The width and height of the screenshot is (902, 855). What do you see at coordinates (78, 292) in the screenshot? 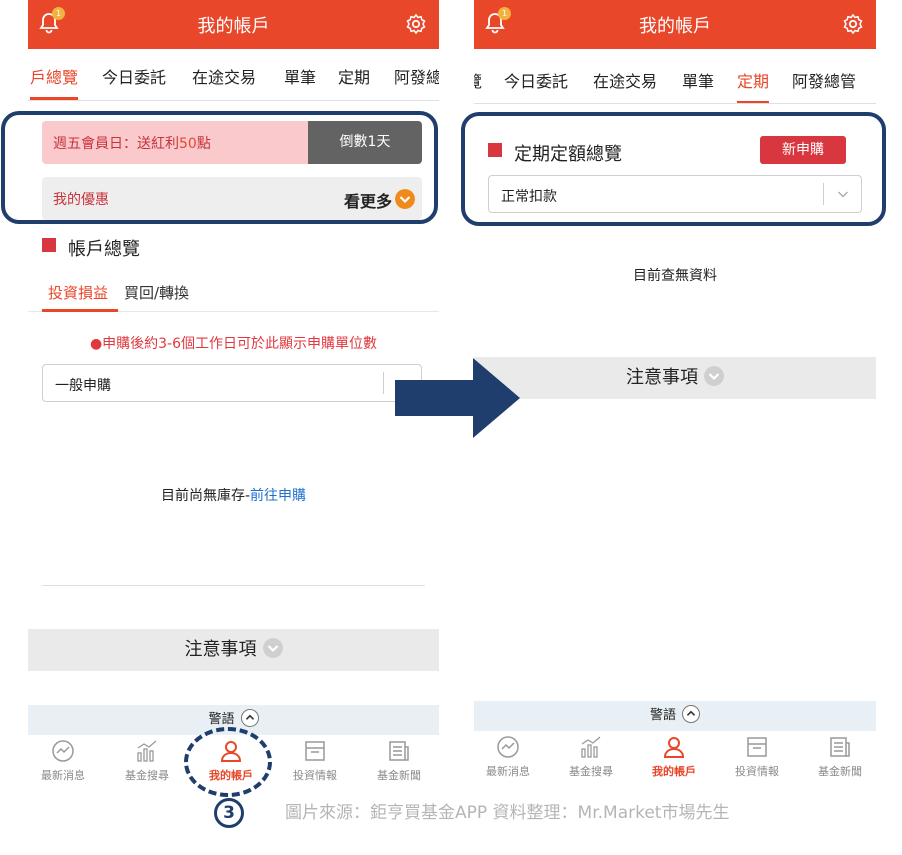
I see `subtab-investment-pnl: 投資損益` at bounding box center [78, 292].